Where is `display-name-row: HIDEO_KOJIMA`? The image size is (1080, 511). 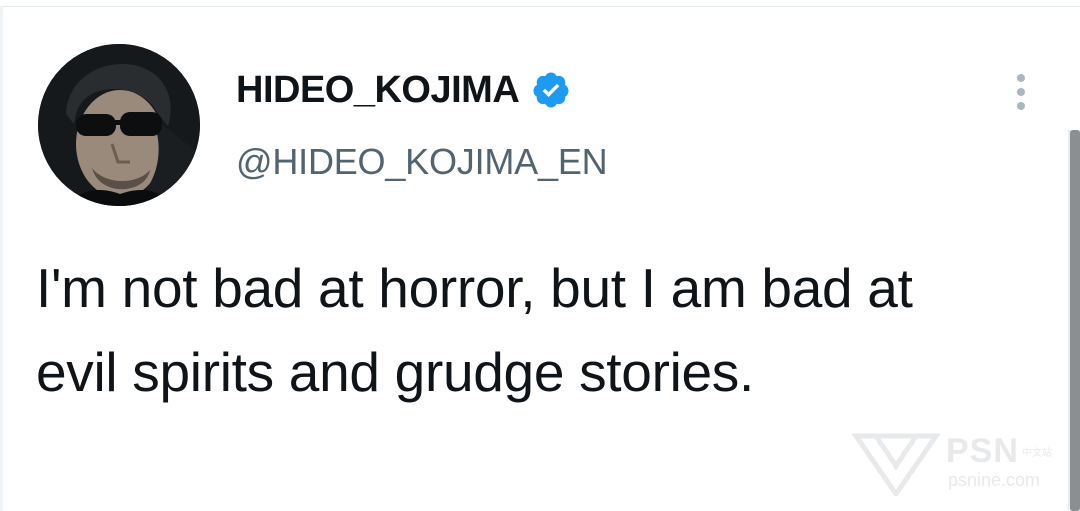
display-name-row: HIDEO_KOJIMA is located at coordinates (403, 90).